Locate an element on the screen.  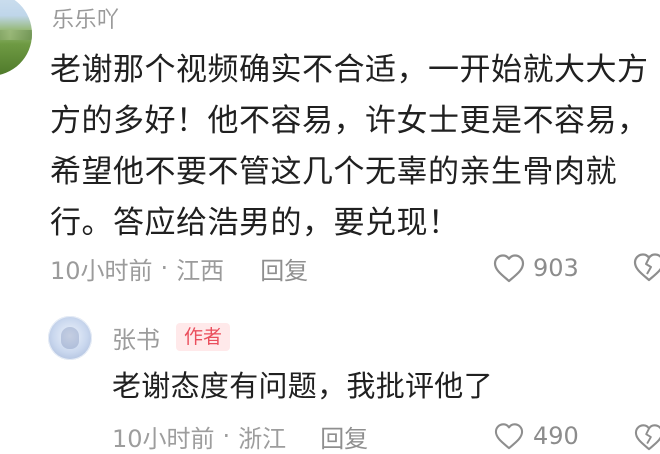
comment-meta: 10小时前 · 江西 回复 is located at coordinates (179, 268).